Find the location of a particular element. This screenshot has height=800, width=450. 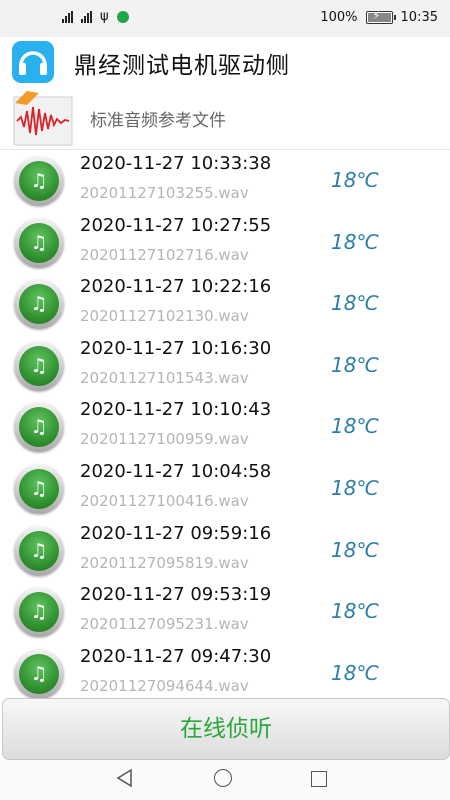

record-filename: 20201127101543.wav is located at coordinates (164, 377).